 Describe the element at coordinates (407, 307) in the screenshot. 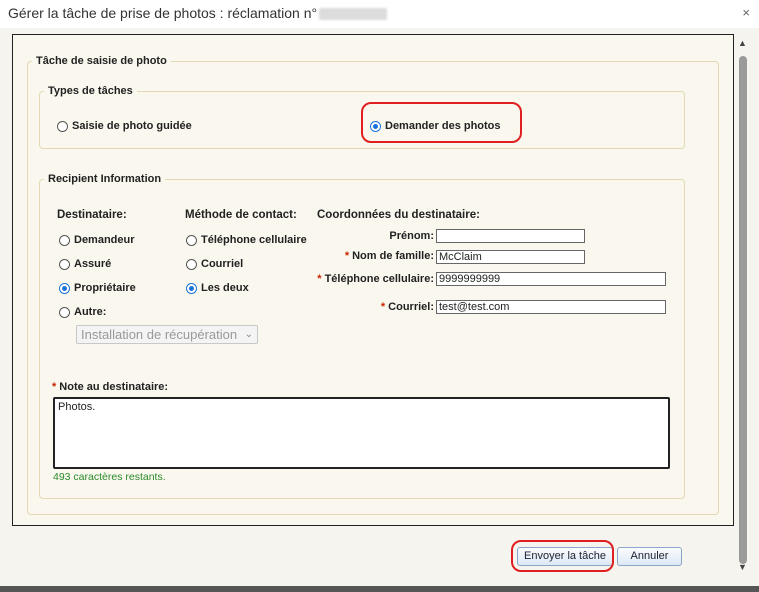

I see `email-label: * Courriel:` at that location.